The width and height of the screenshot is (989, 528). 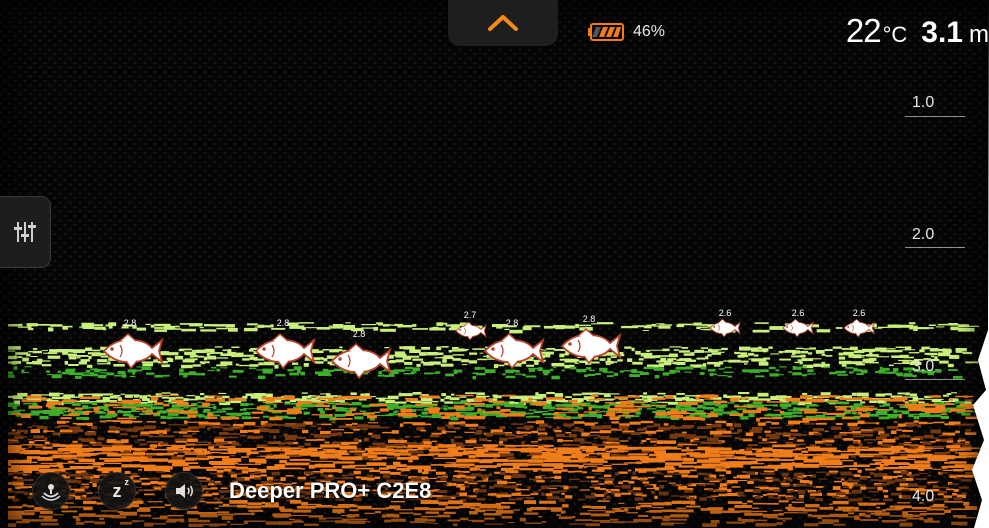 I want to click on cast-button, so click(x=51, y=491).